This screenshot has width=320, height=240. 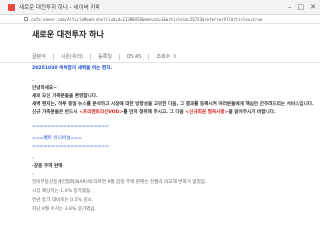 What do you see at coordinates (101, 112) in the screenshot?
I see `vod-link: <프리멘토리신VOD>` at bounding box center [101, 112].